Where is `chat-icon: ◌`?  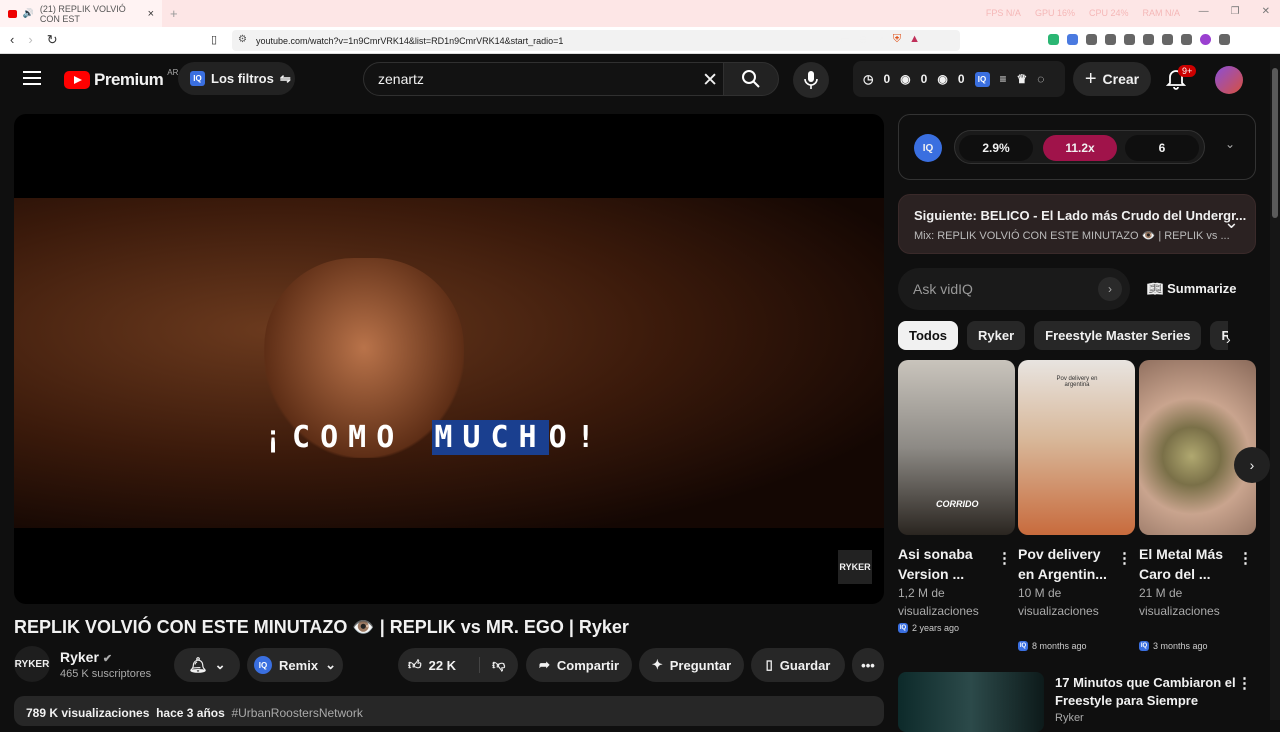 chat-icon: ◌ is located at coordinates (1040, 79).